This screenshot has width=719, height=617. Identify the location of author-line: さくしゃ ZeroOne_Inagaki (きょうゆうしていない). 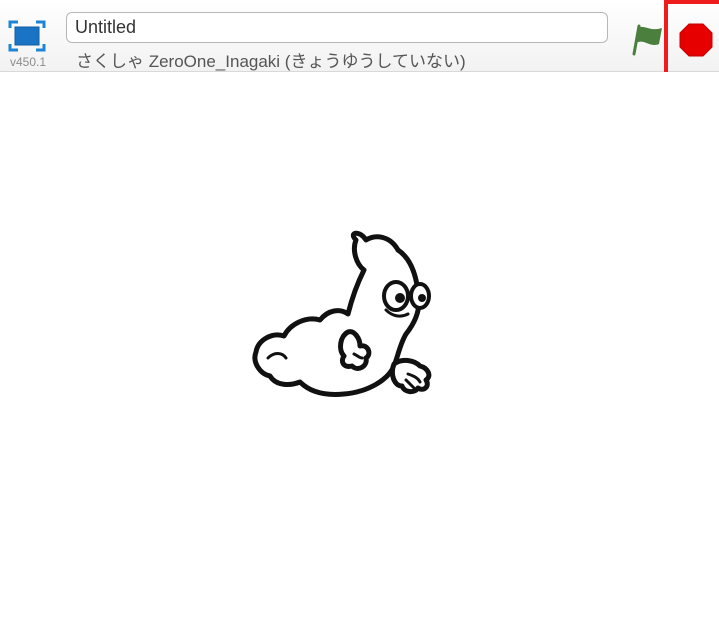
(271, 61).